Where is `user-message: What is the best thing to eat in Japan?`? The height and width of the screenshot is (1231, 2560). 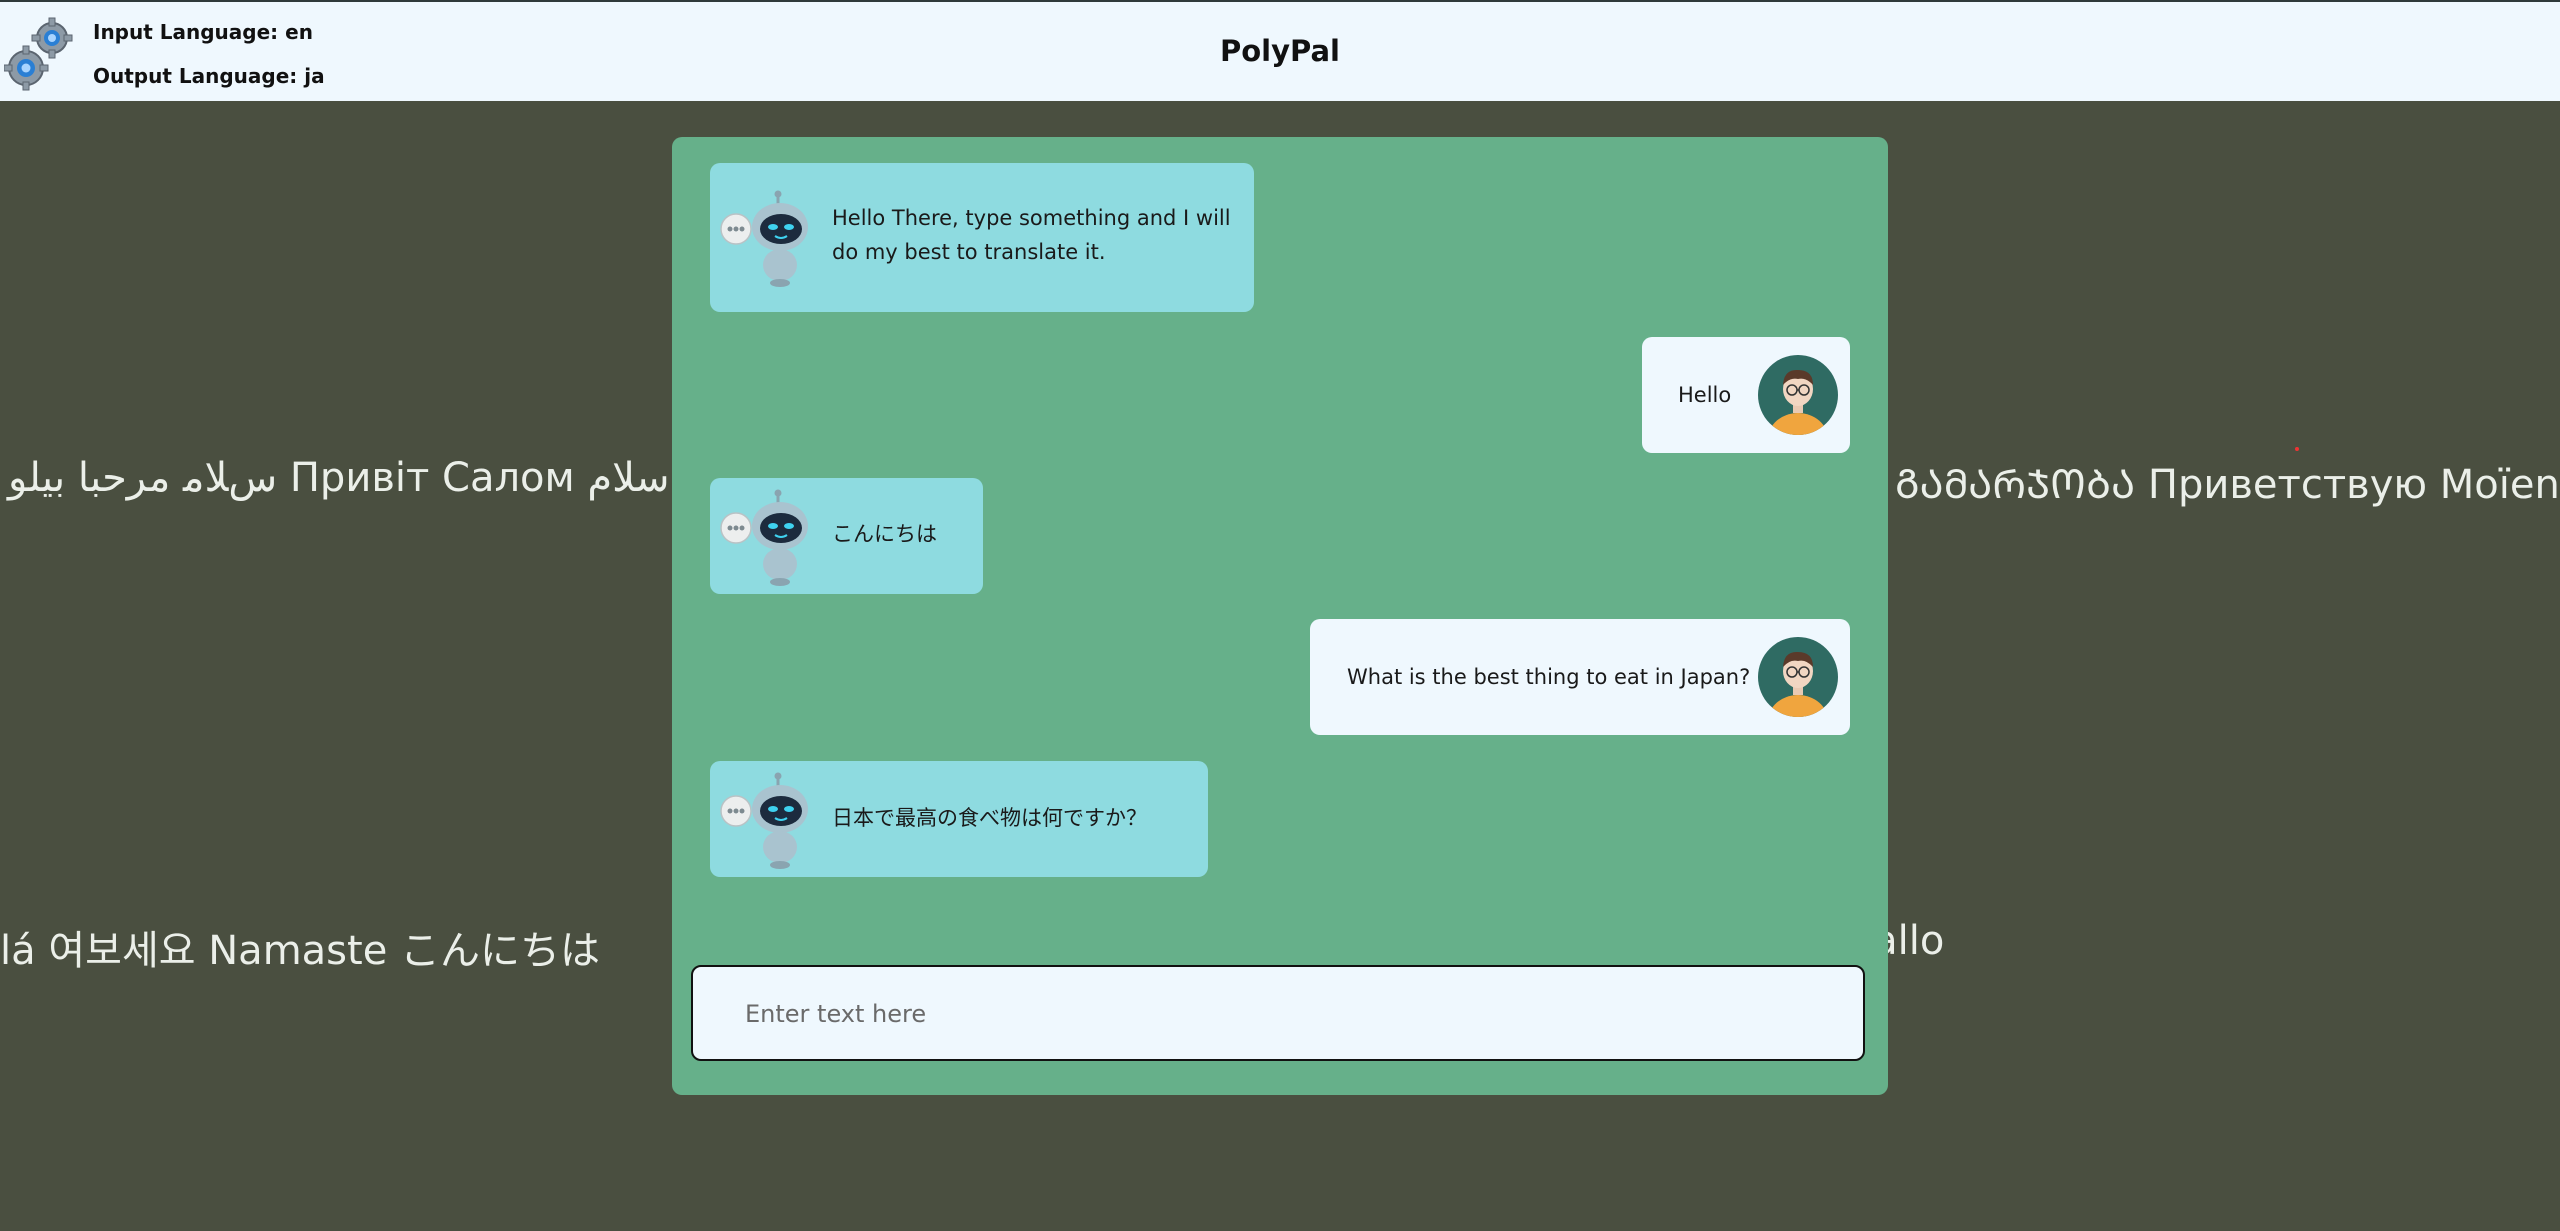 user-message: What is the best thing to eat in Japan? is located at coordinates (1580, 677).